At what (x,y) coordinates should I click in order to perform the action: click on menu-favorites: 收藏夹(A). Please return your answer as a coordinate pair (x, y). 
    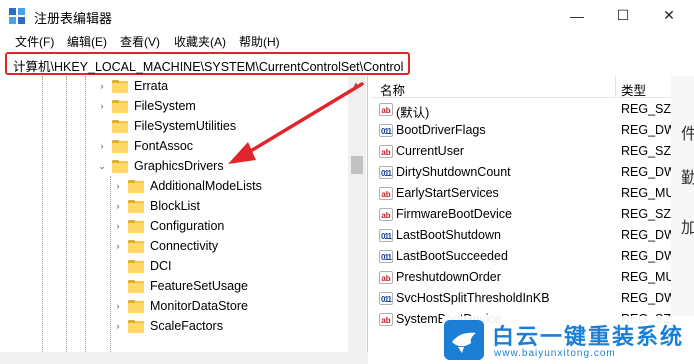
    Looking at the image, I should click on (200, 41).